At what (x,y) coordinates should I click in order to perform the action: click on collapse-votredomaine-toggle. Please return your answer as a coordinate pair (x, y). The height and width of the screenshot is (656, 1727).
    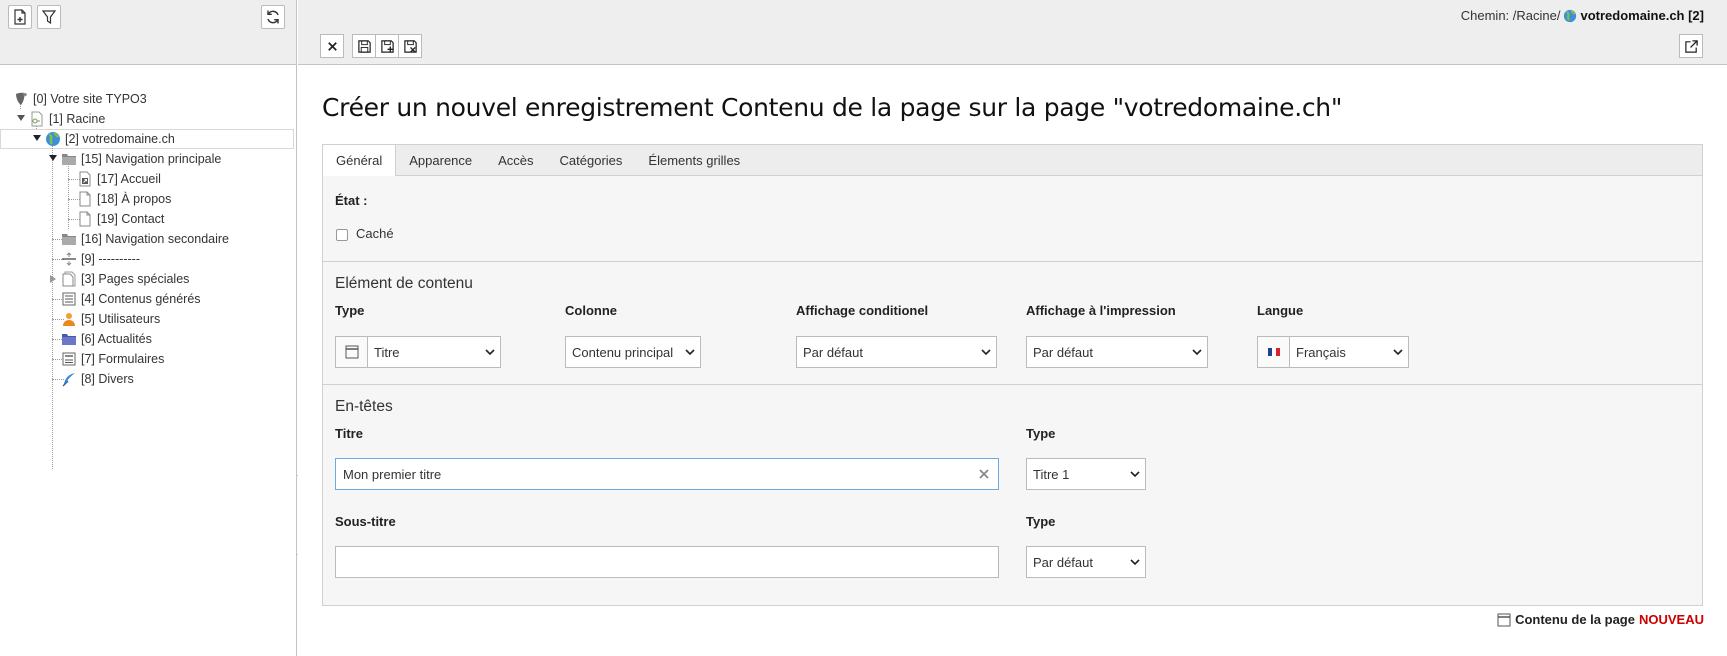
    Looking at the image, I should click on (37, 138).